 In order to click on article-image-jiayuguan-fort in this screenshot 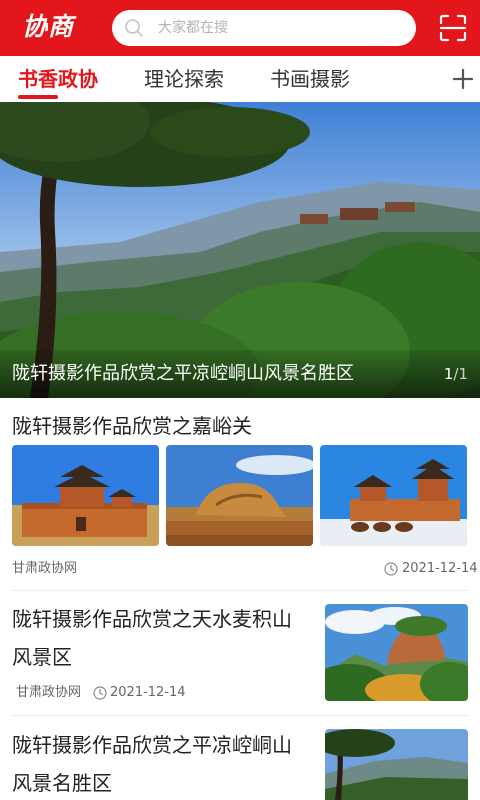, I will do `click(85, 495)`.